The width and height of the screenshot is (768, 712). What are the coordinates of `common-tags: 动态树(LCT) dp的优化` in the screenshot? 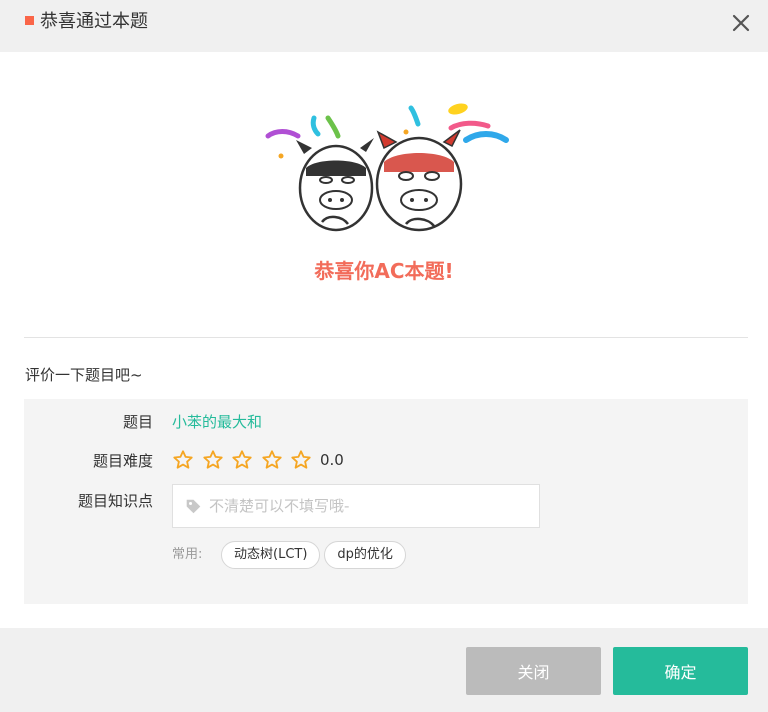 It's located at (315, 555).